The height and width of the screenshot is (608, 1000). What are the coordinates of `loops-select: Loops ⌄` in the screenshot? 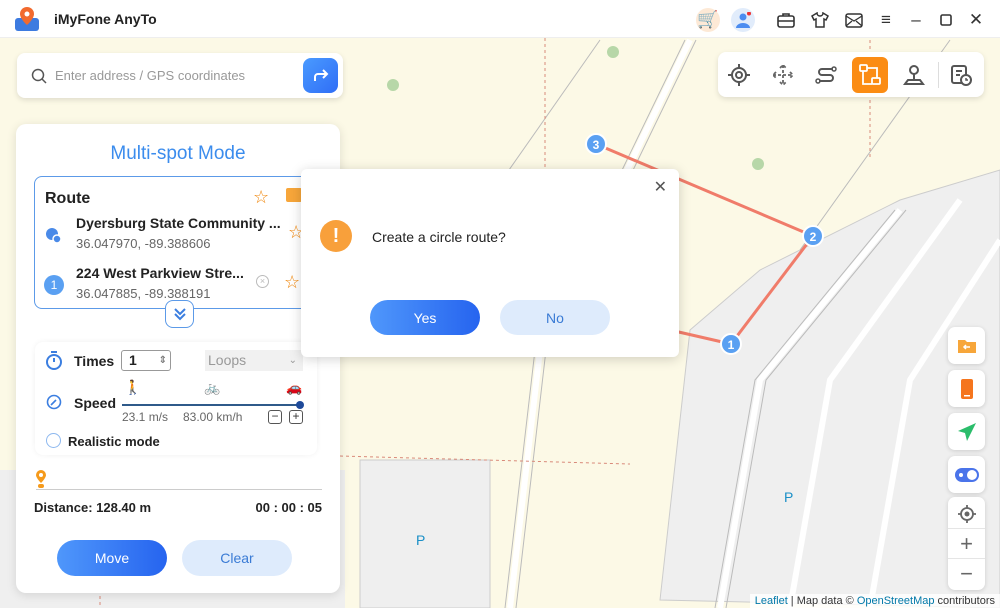 It's located at (254, 360).